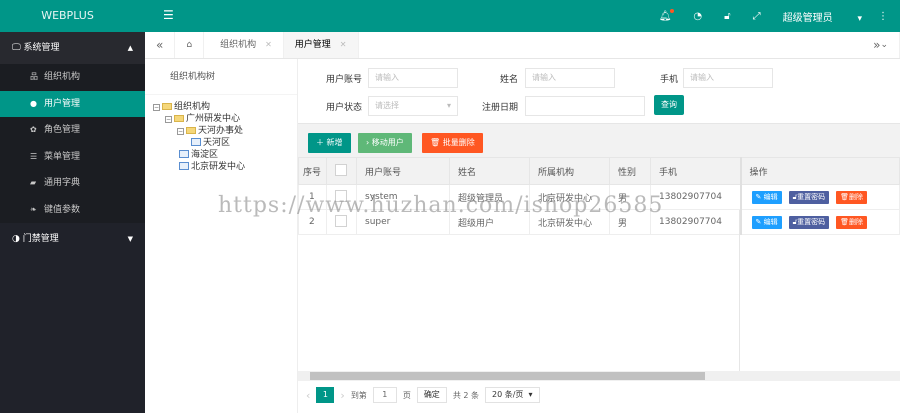  I want to click on paw-icon: ✿, so click(33, 129).